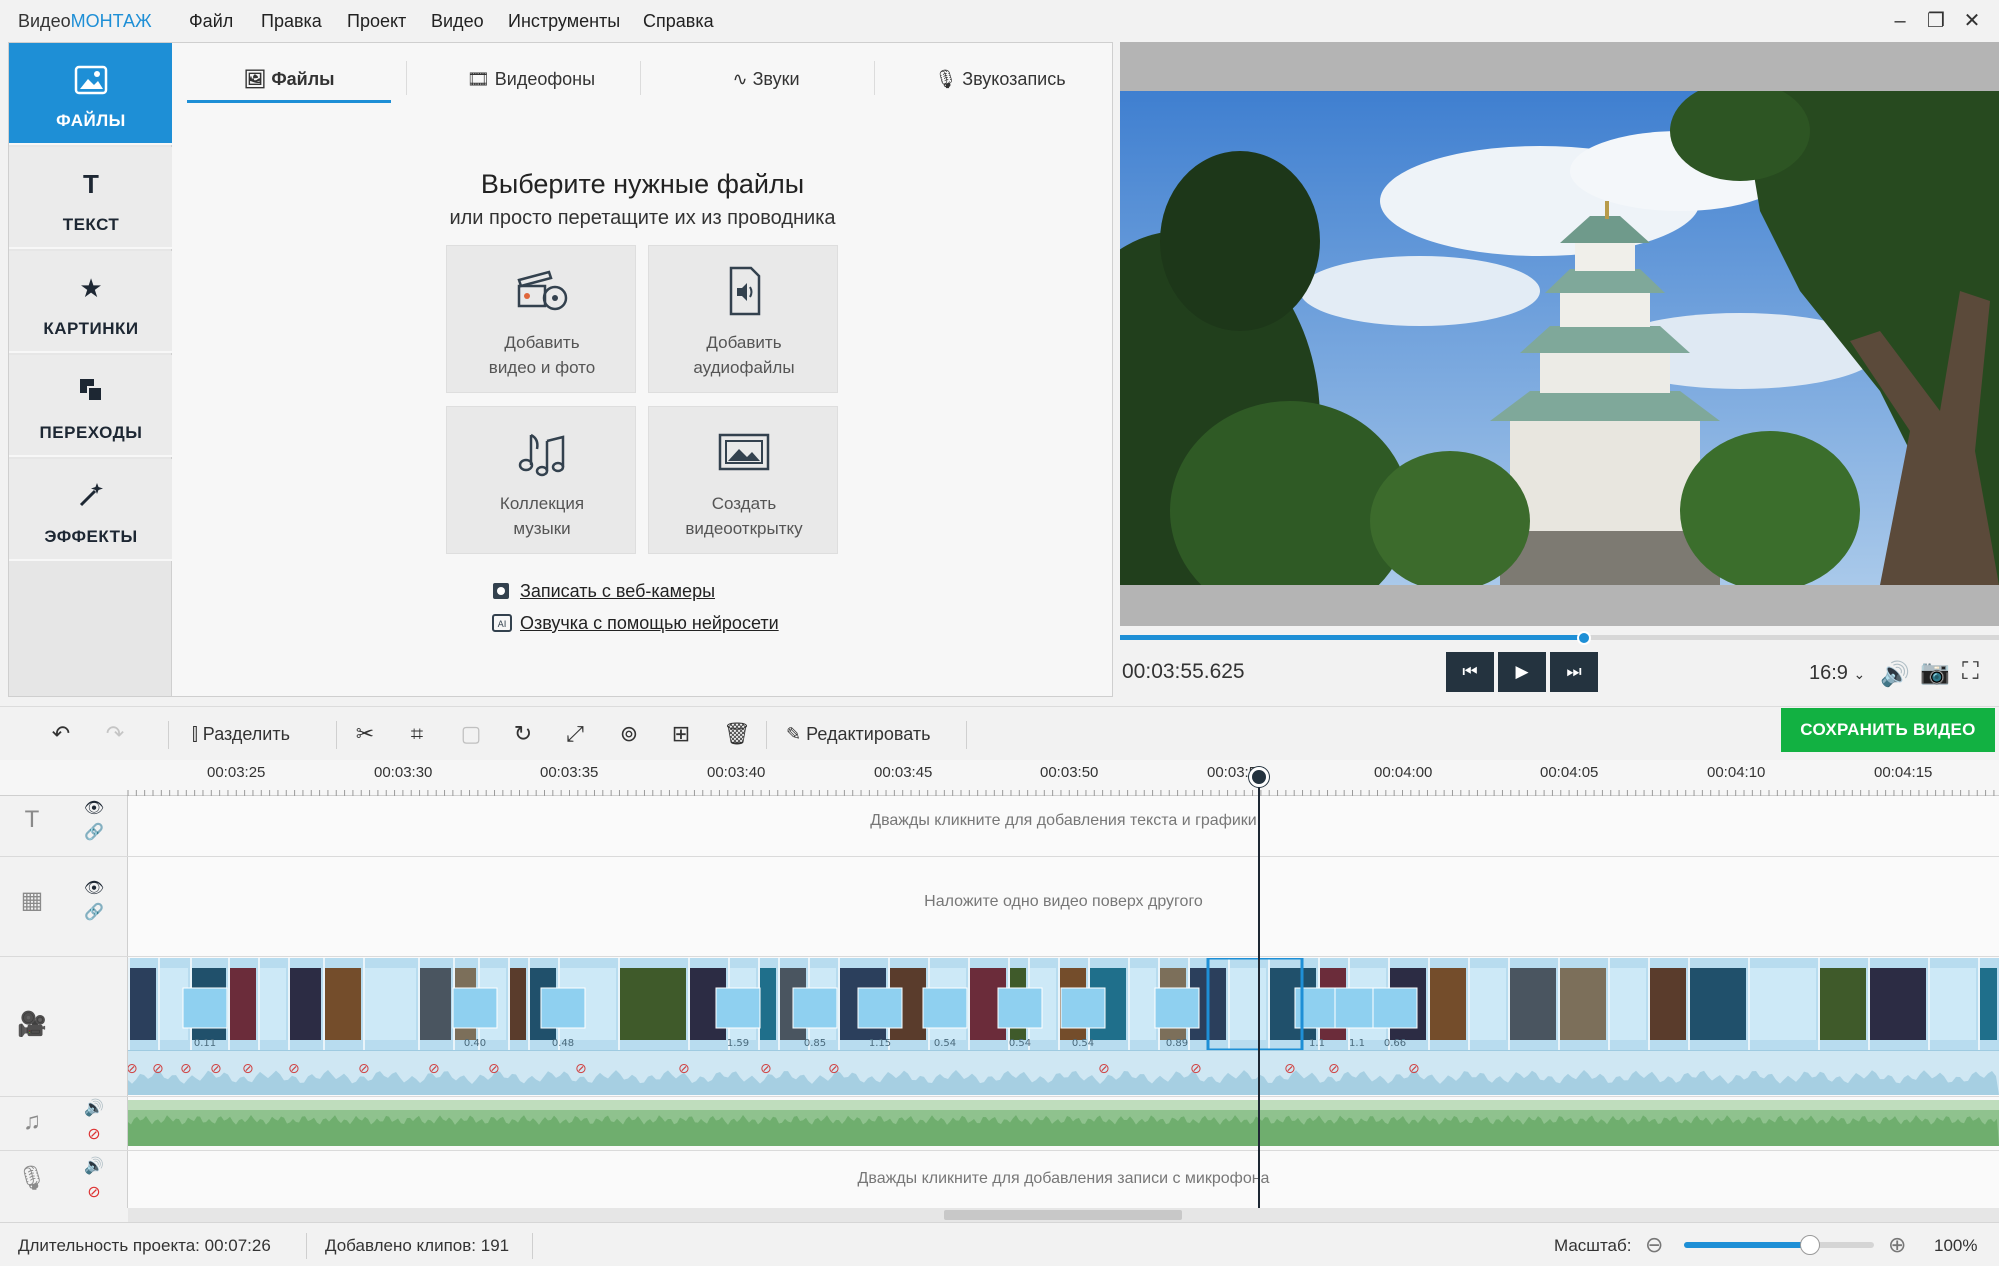 The height and width of the screenshot is (1266, 1999). Describe the element at coordinates (91, 406) in the screenshot. I see `sidebar-item-transitions: ПЕРЕХОДЫ` at that location.